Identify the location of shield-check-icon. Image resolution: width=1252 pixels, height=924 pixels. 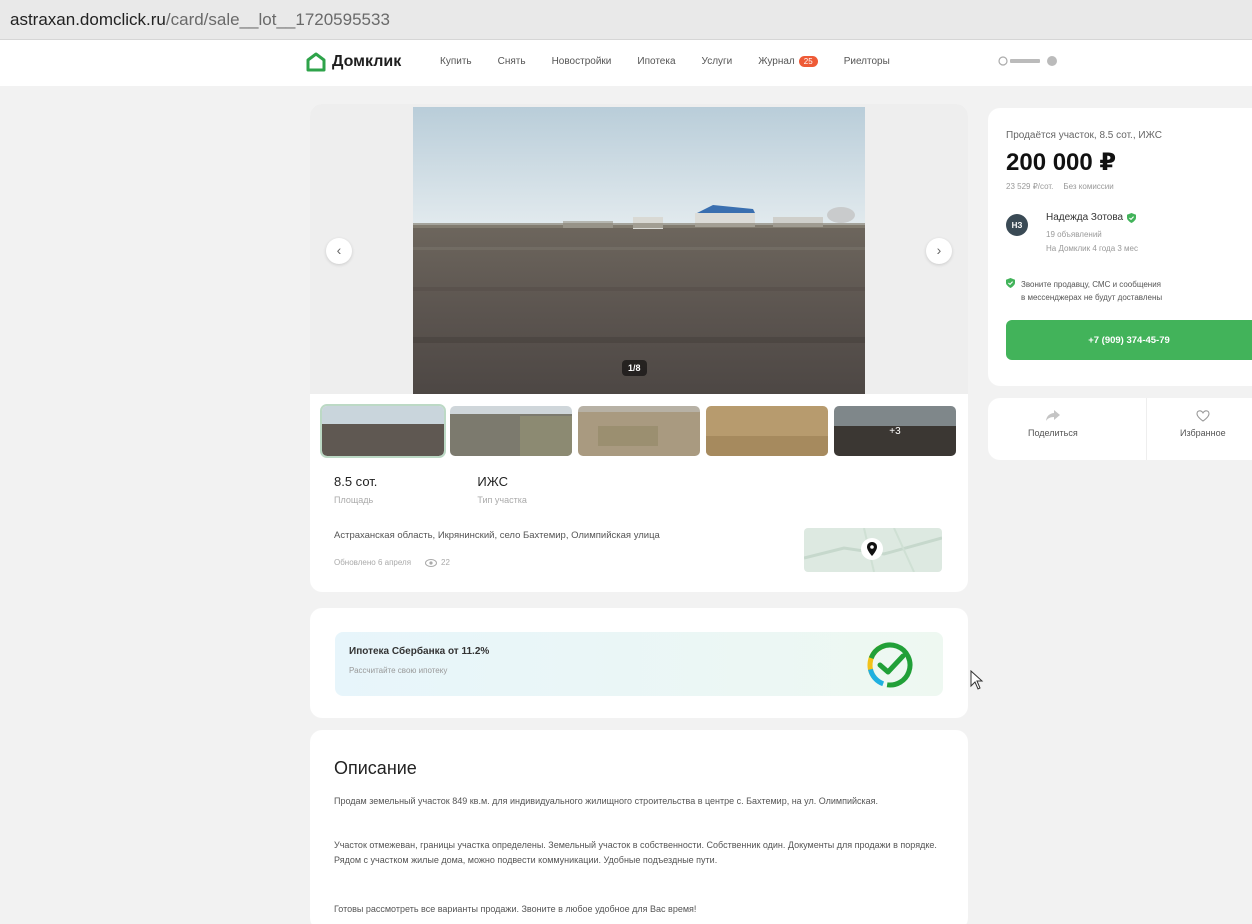
(1010, 283).